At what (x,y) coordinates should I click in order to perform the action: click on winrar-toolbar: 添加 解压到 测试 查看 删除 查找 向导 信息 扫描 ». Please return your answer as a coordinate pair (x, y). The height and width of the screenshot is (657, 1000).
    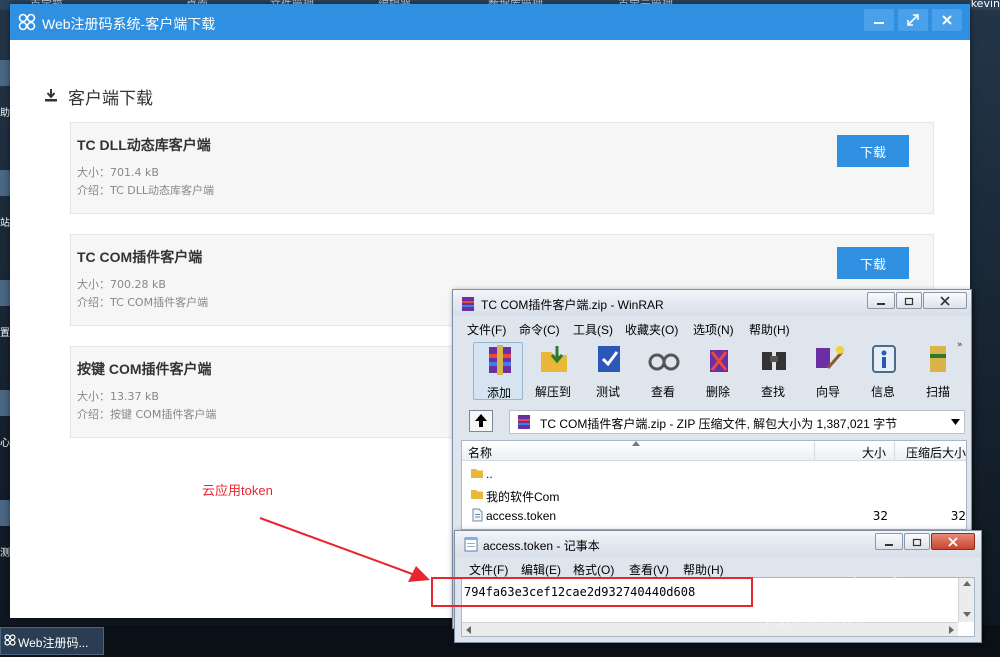
    Looking at the image, I should click on (713, 371).